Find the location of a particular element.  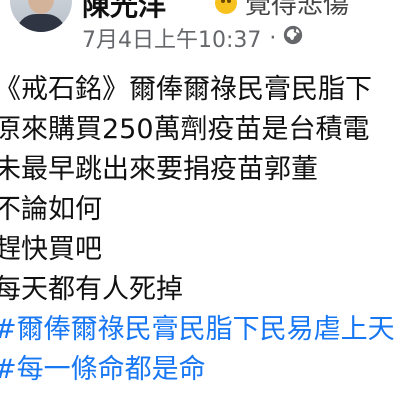

post-timestamp: 7月4日上午10:37 is located at coordinates (171, 38).